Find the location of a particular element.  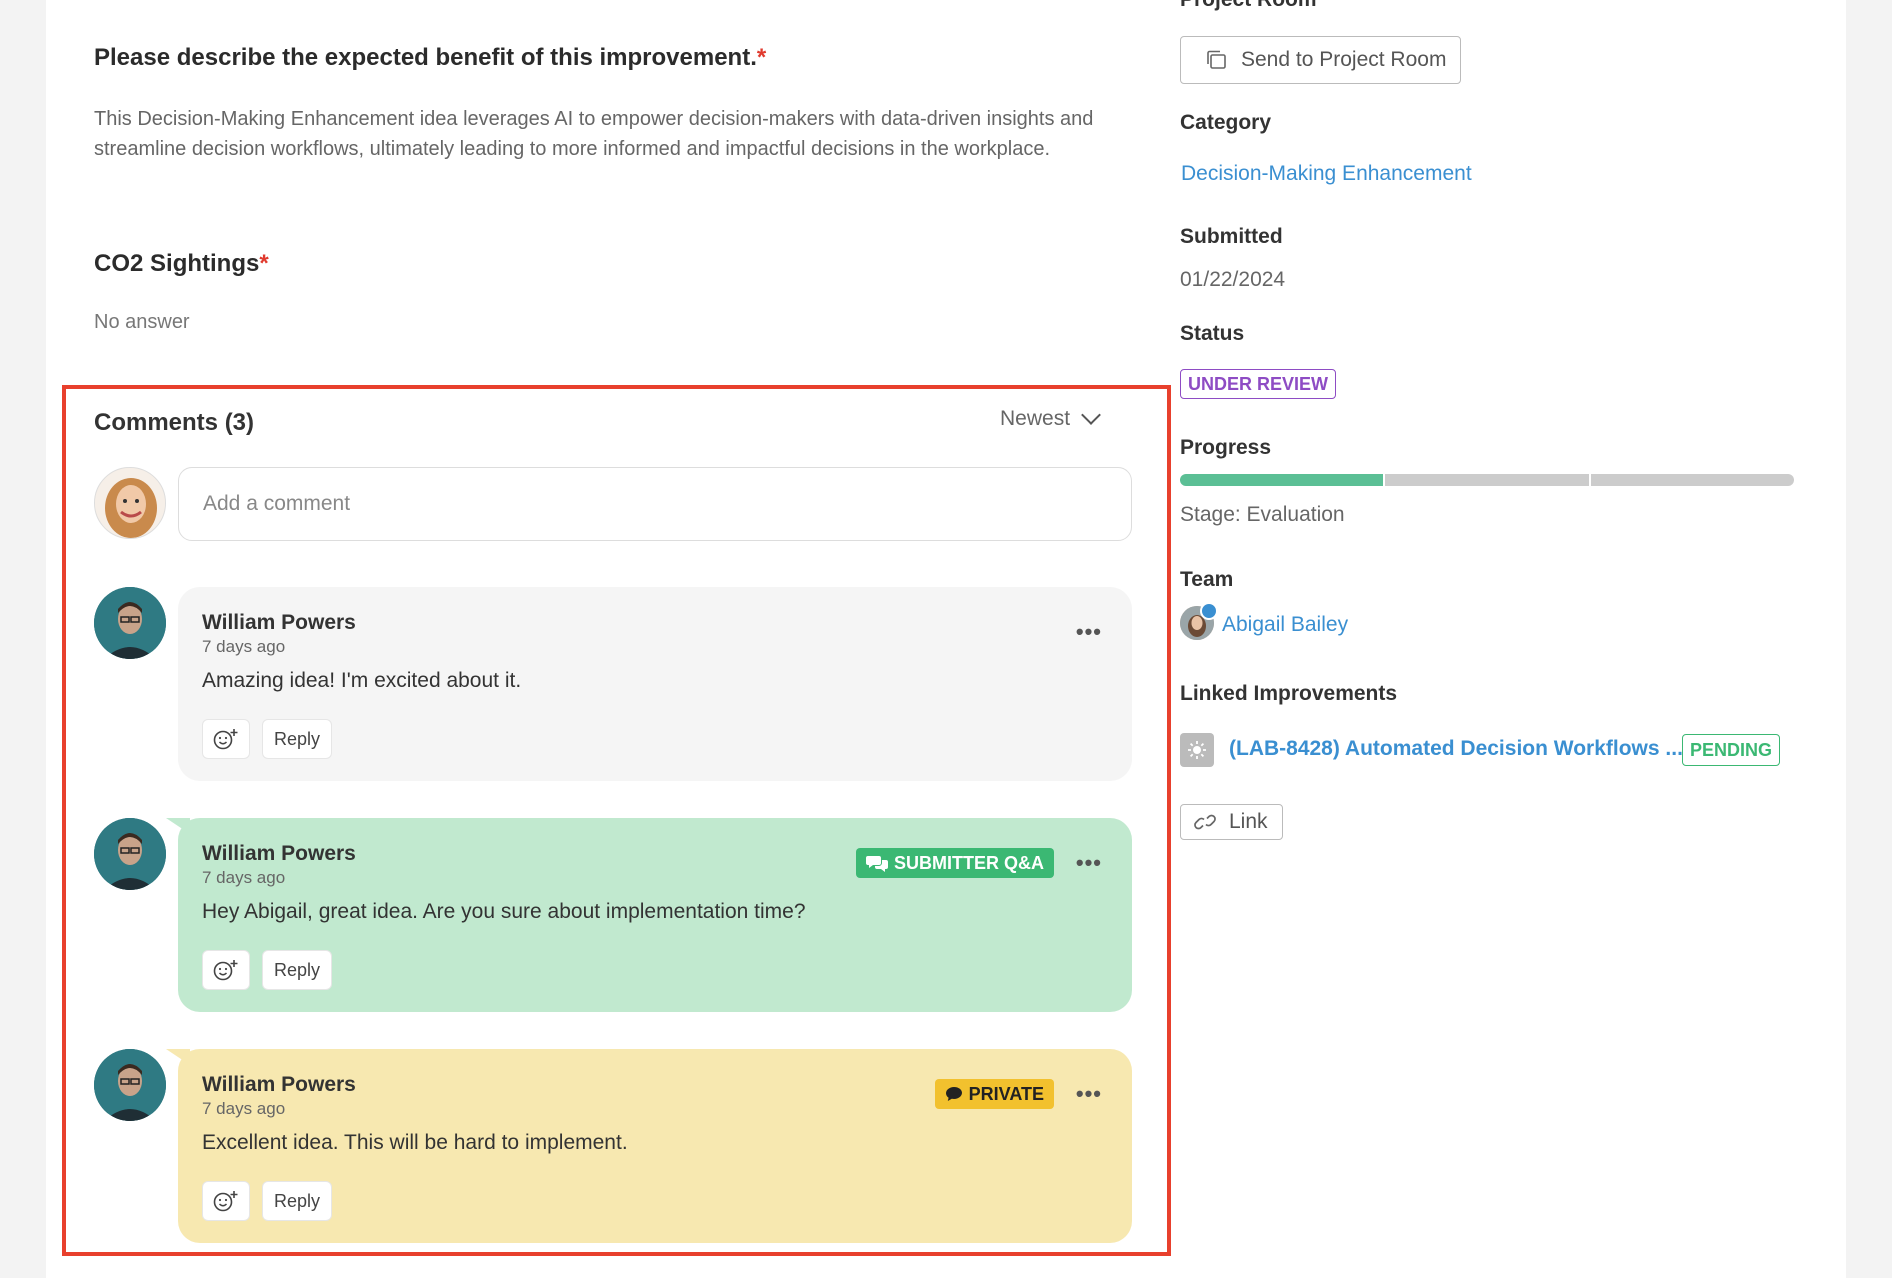

chat-bubbles-icon is located at coordinates (877, 864).